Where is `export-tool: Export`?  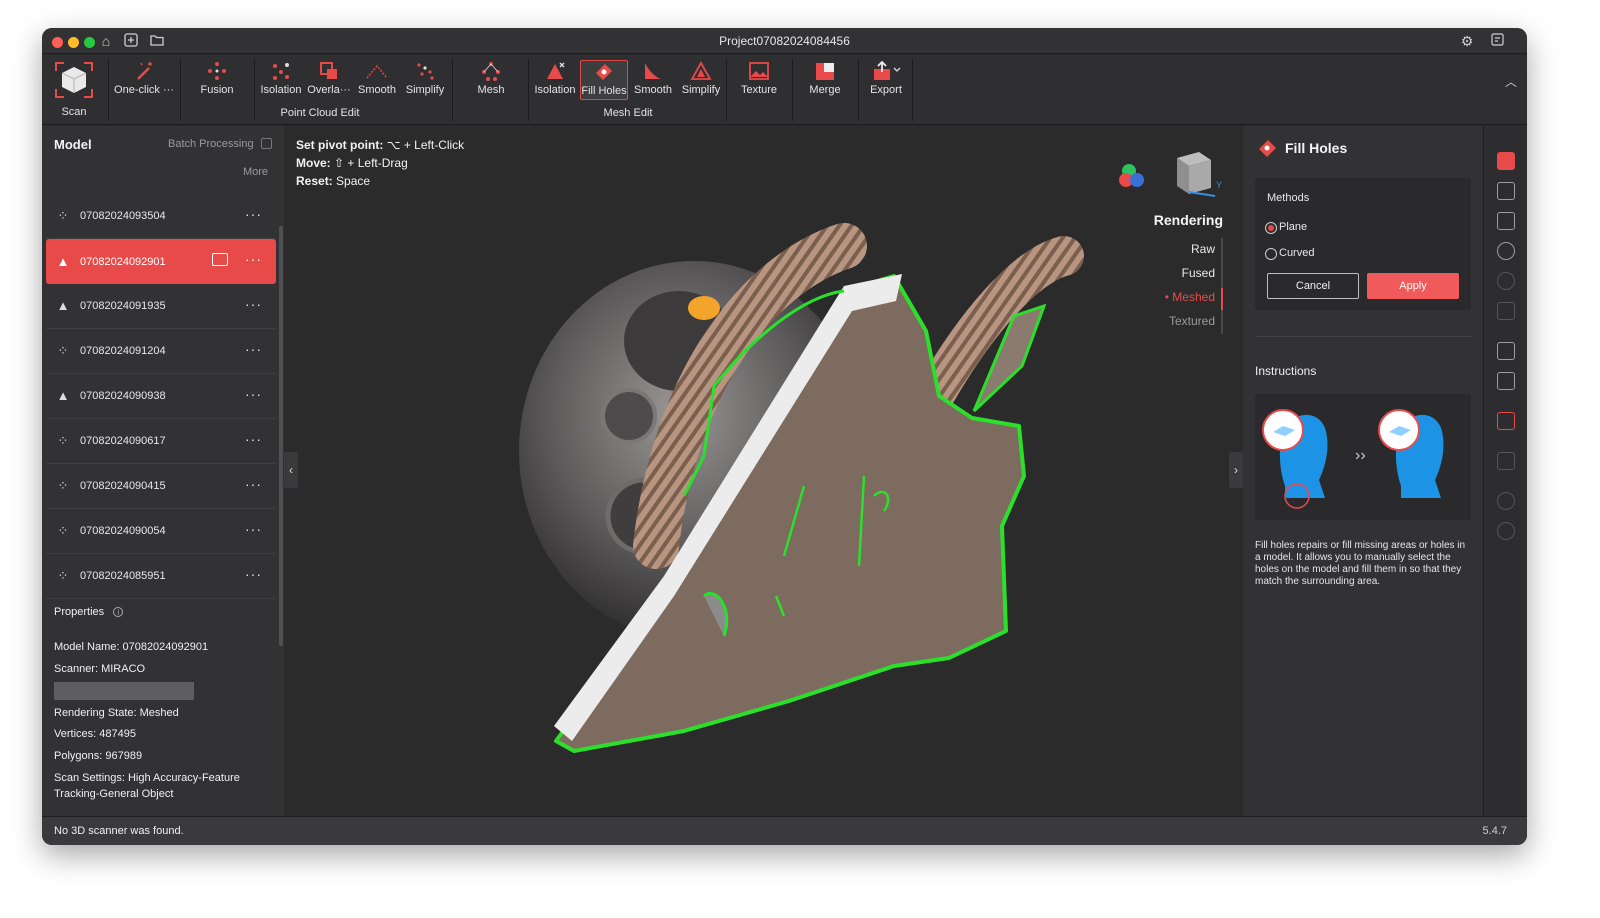 export-tool: Export is located at coordinates (886, 80).